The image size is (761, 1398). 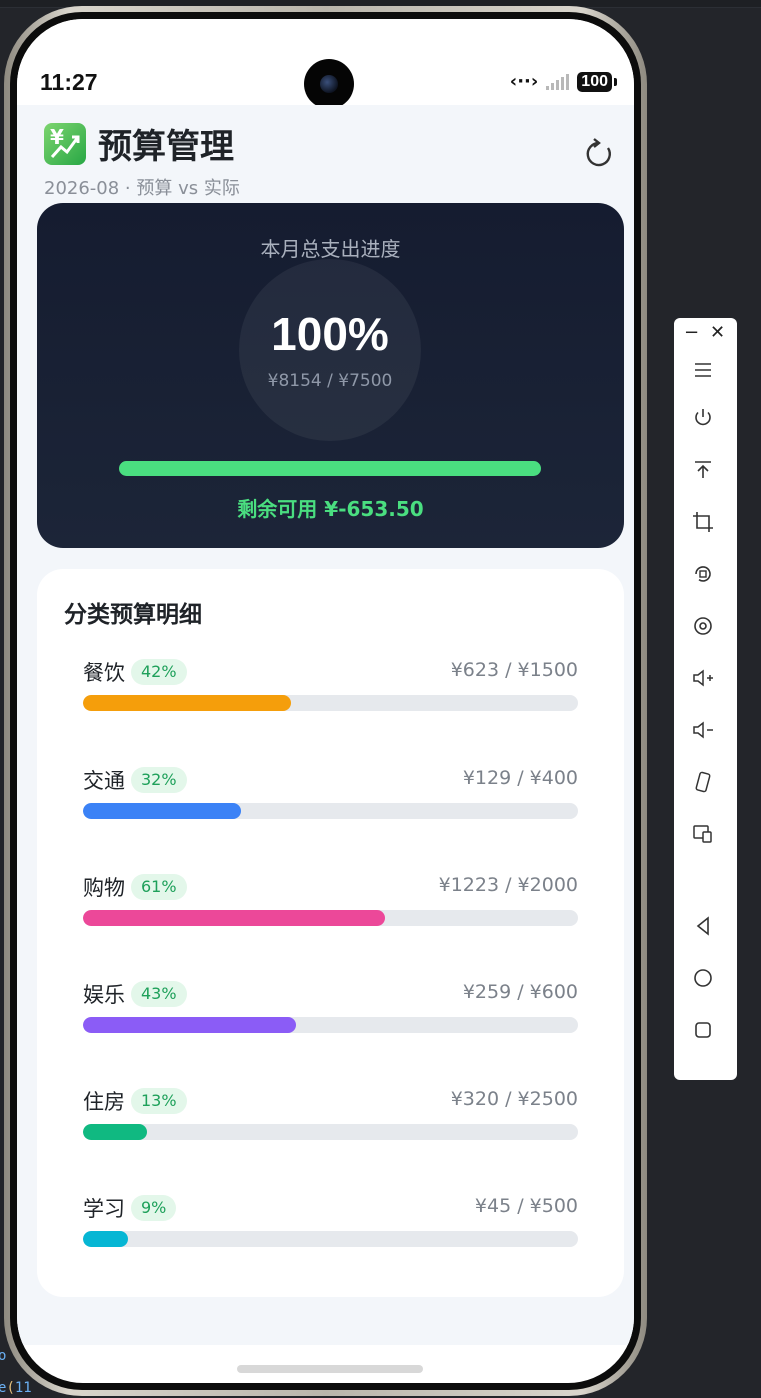 What do you see at coordinates (558, 81) in the screenshot?
I see `signal-icon` at bounding box center [558, 81].